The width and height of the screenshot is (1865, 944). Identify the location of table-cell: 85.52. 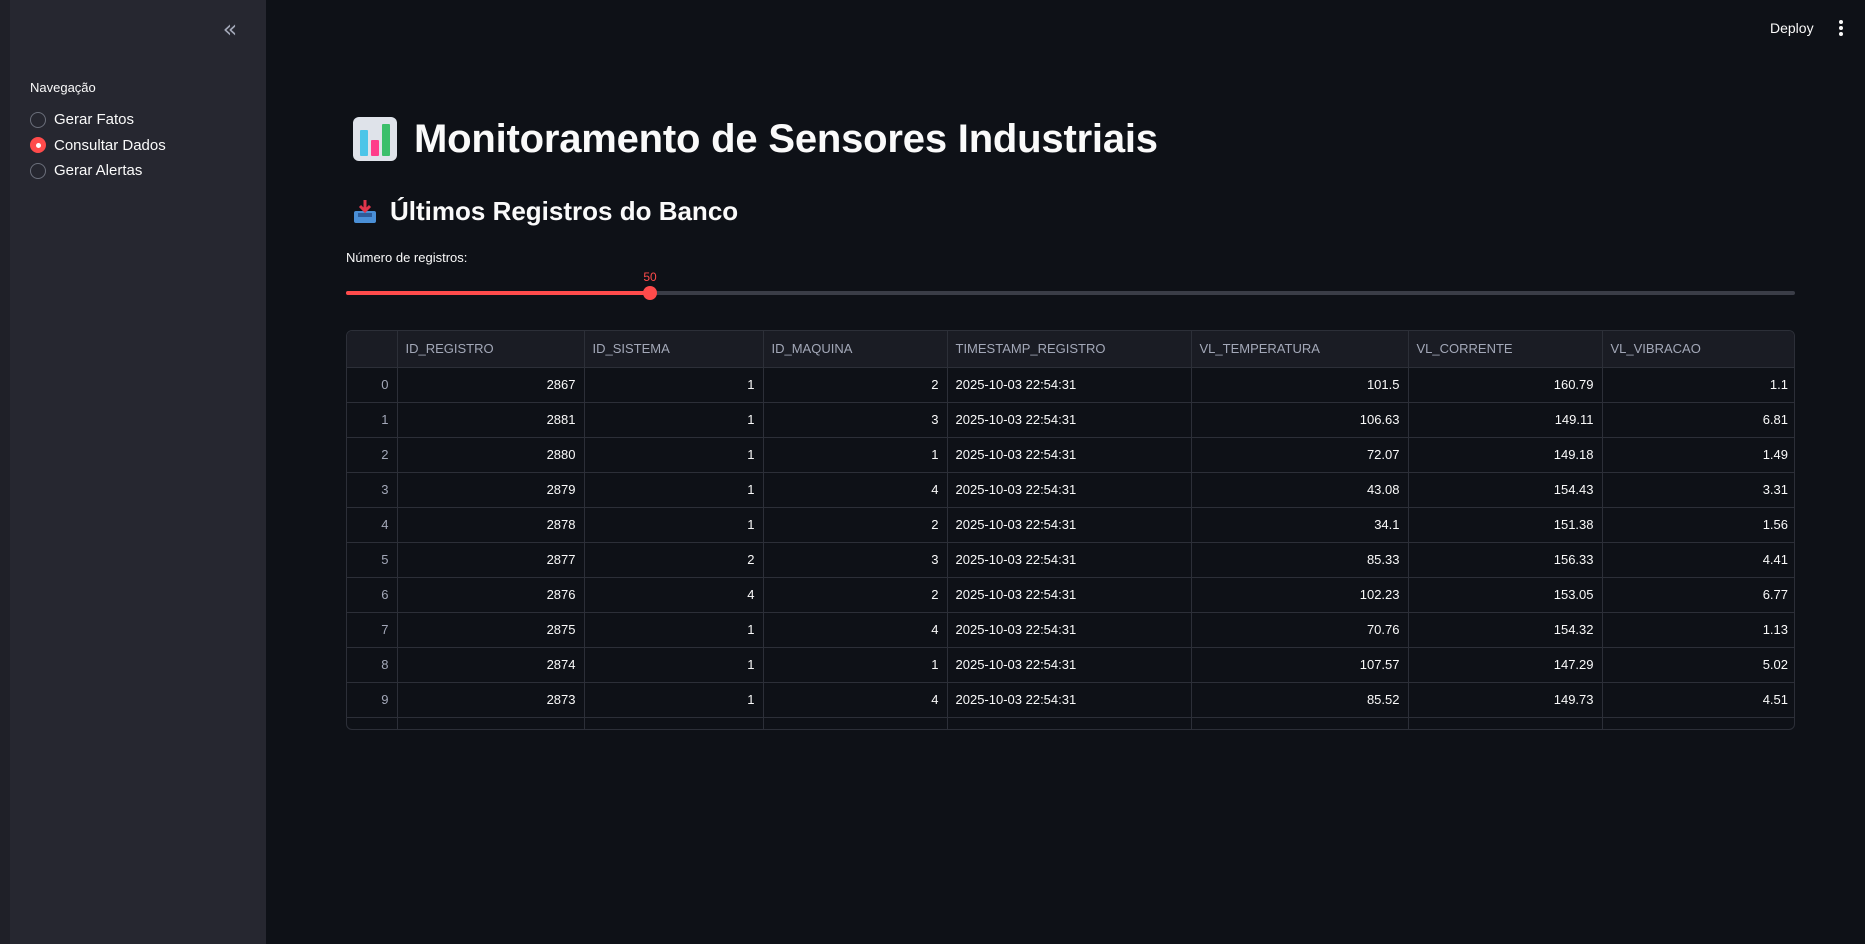
(1300, 700).